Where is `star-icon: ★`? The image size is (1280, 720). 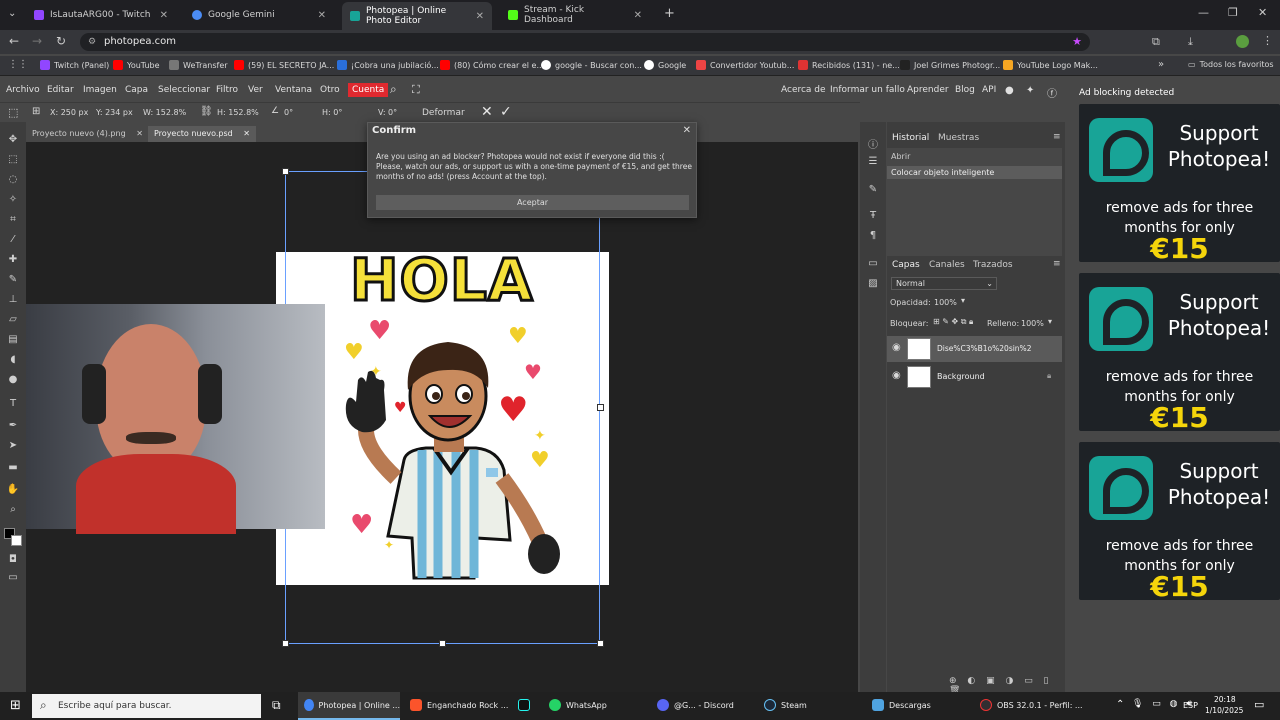 star-icon: ★ is located at coordinates (1077, 42).